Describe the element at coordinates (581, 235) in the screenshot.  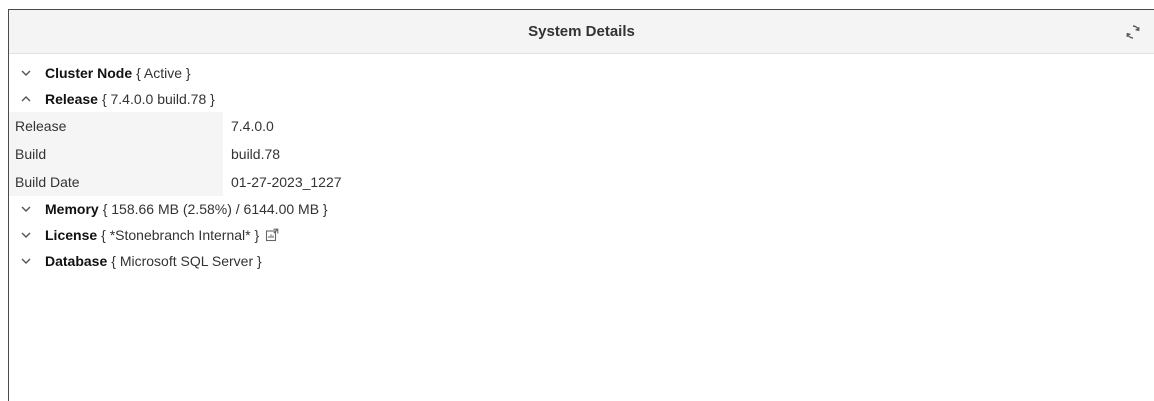
I see `section-license: License { *Stonebranch Internal* }` at that location.